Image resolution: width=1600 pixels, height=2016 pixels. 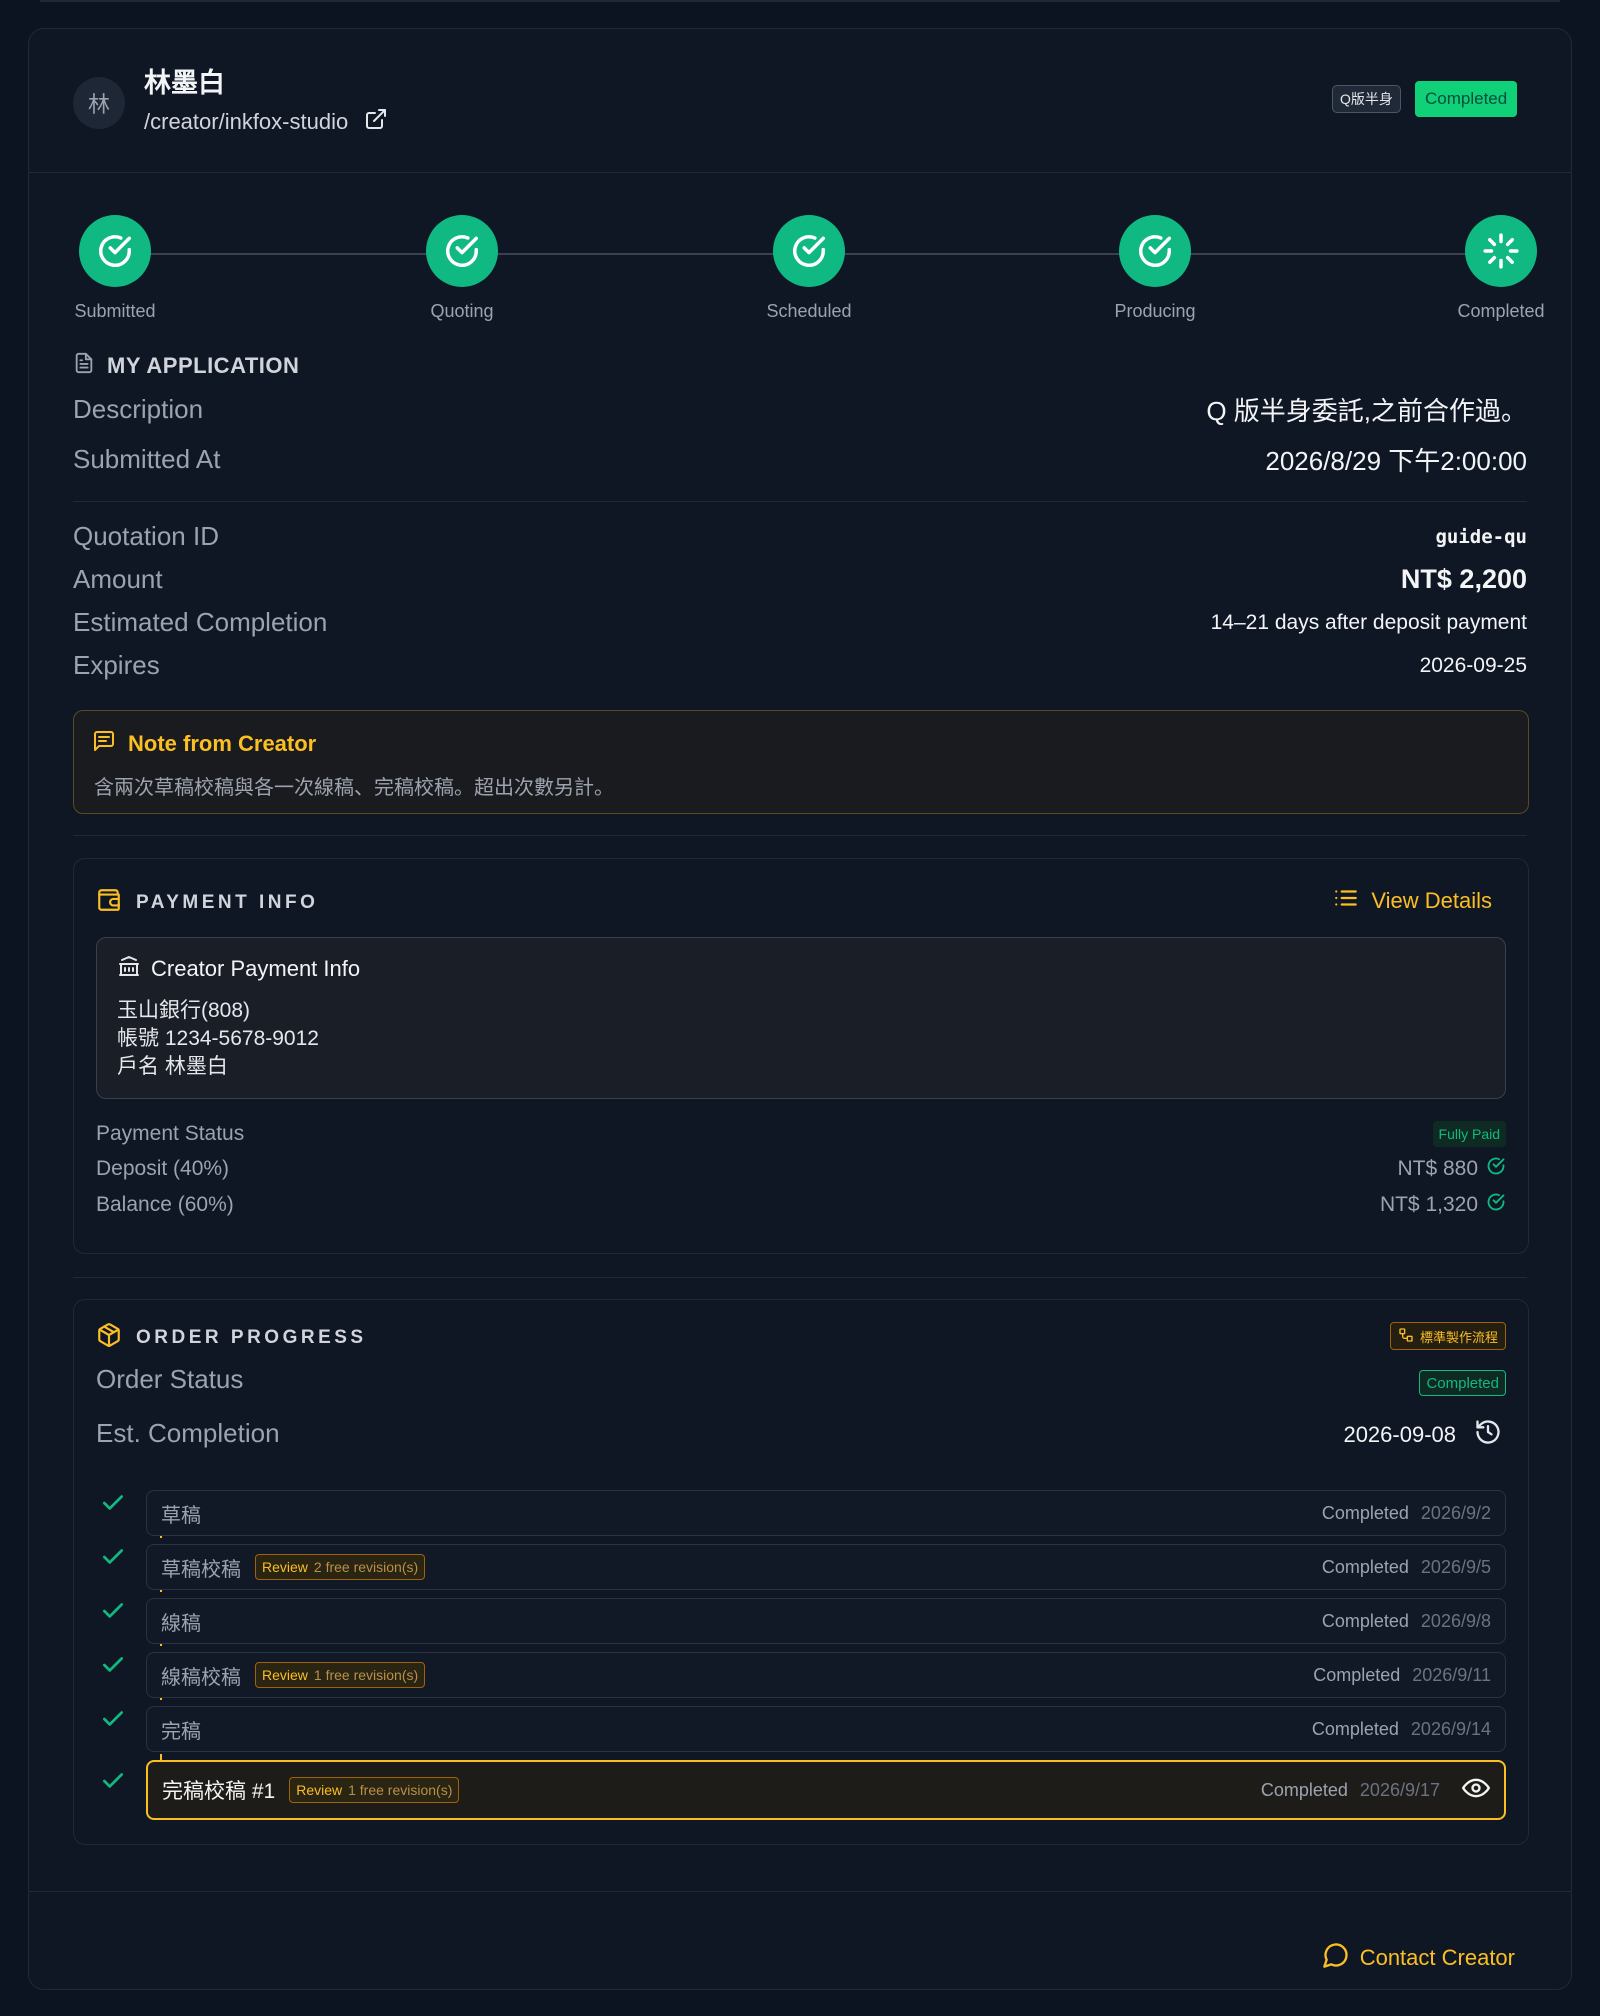 What do you see at coordinates (181, 1515) in the screenshot?
I see `milestone-name: 草稿` at bounding box center [181, 1515].